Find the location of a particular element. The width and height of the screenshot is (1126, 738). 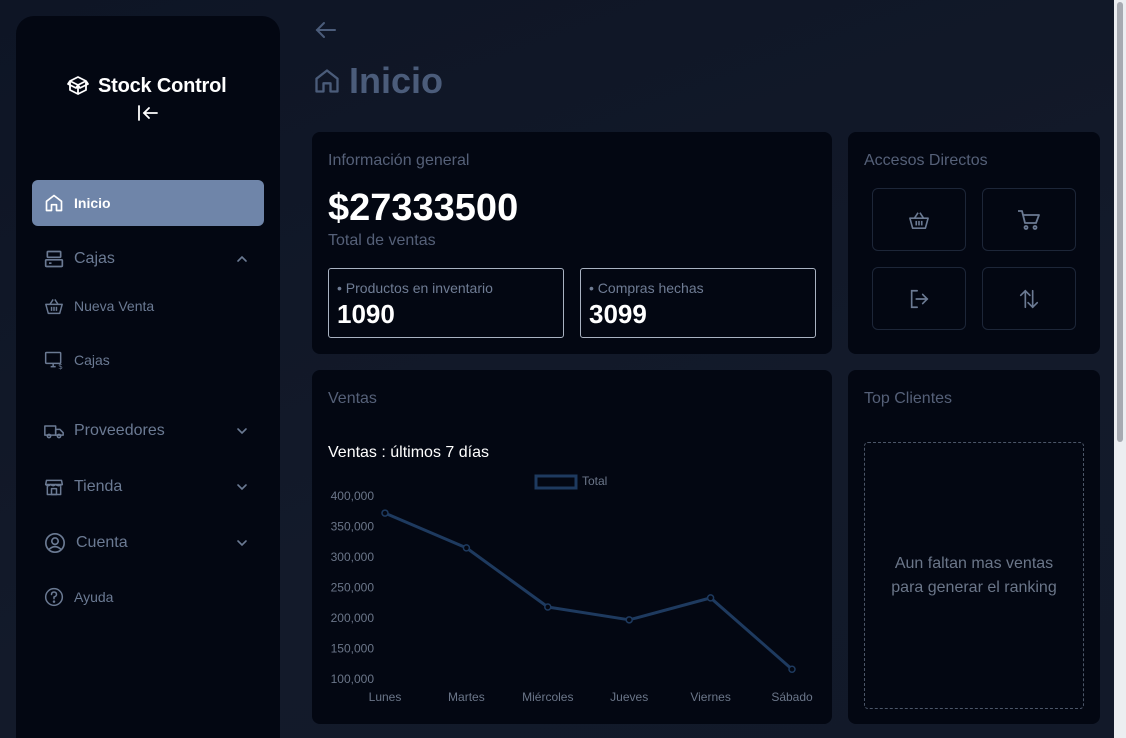

sidebar-item-proveedores: Proveedores is located at coordinates (148, 431).